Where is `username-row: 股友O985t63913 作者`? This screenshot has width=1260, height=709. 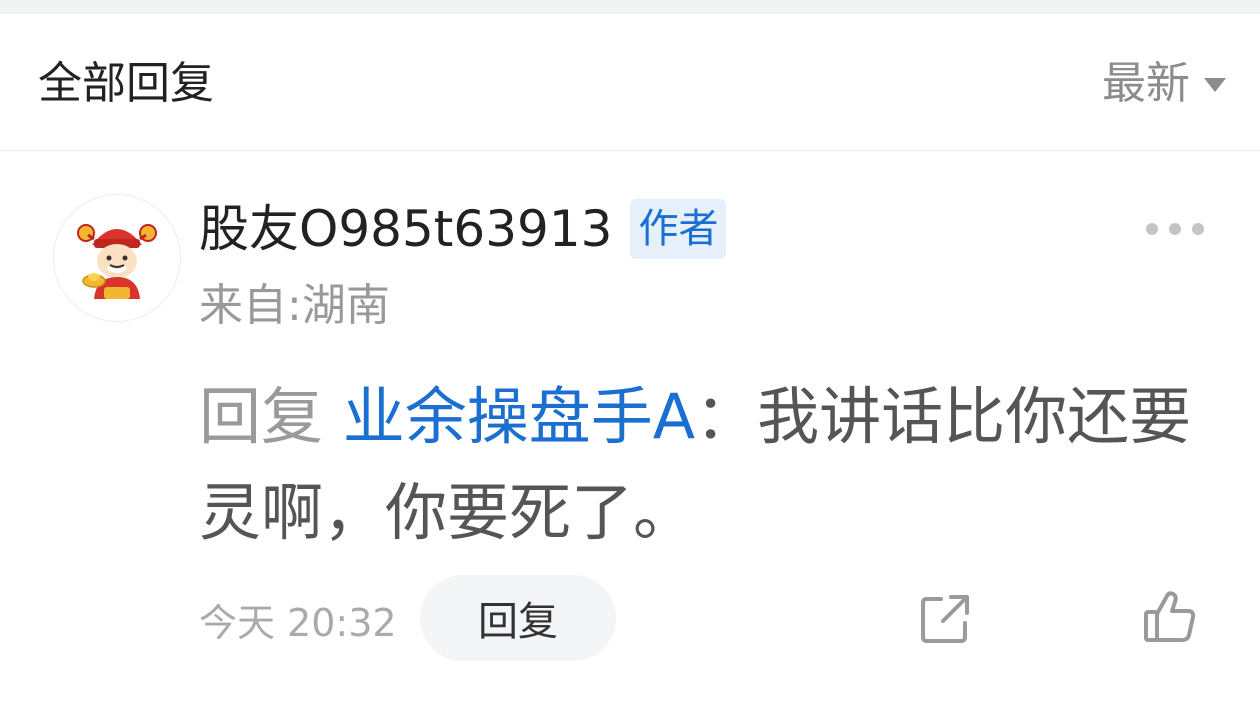
username-row: 股友O985t63913 作者 is located at coordinates (463, 229).